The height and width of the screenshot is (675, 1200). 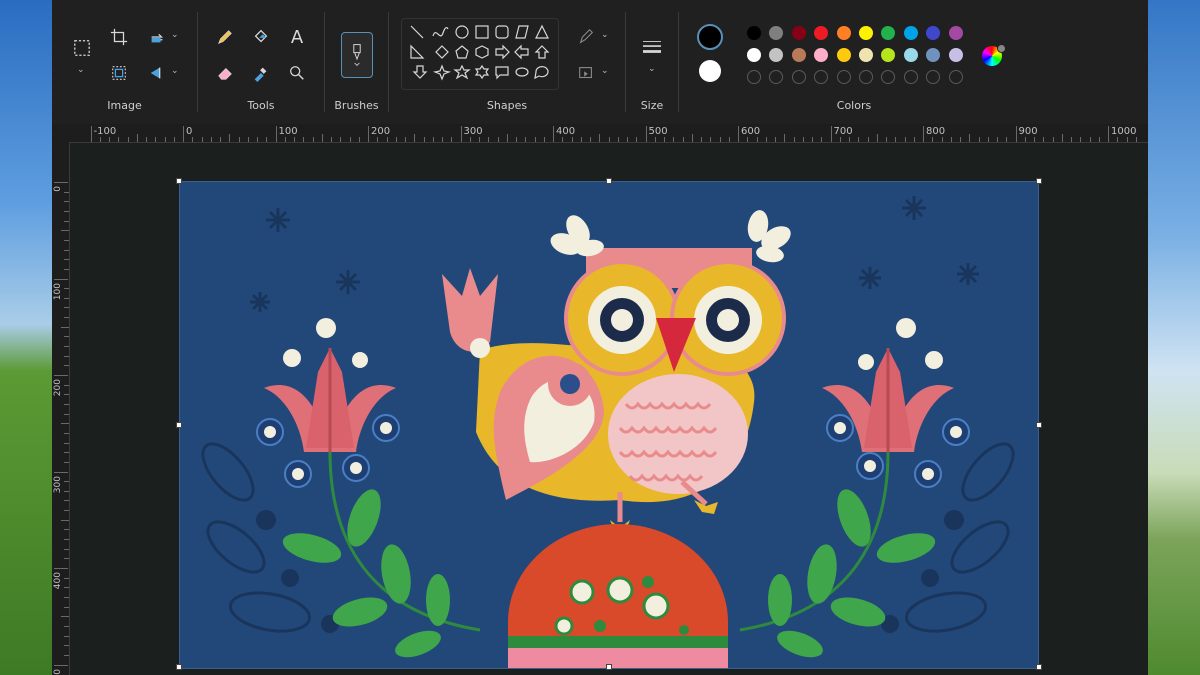 I want to click on secondary-color-swatch, so click(x=710, y=71).